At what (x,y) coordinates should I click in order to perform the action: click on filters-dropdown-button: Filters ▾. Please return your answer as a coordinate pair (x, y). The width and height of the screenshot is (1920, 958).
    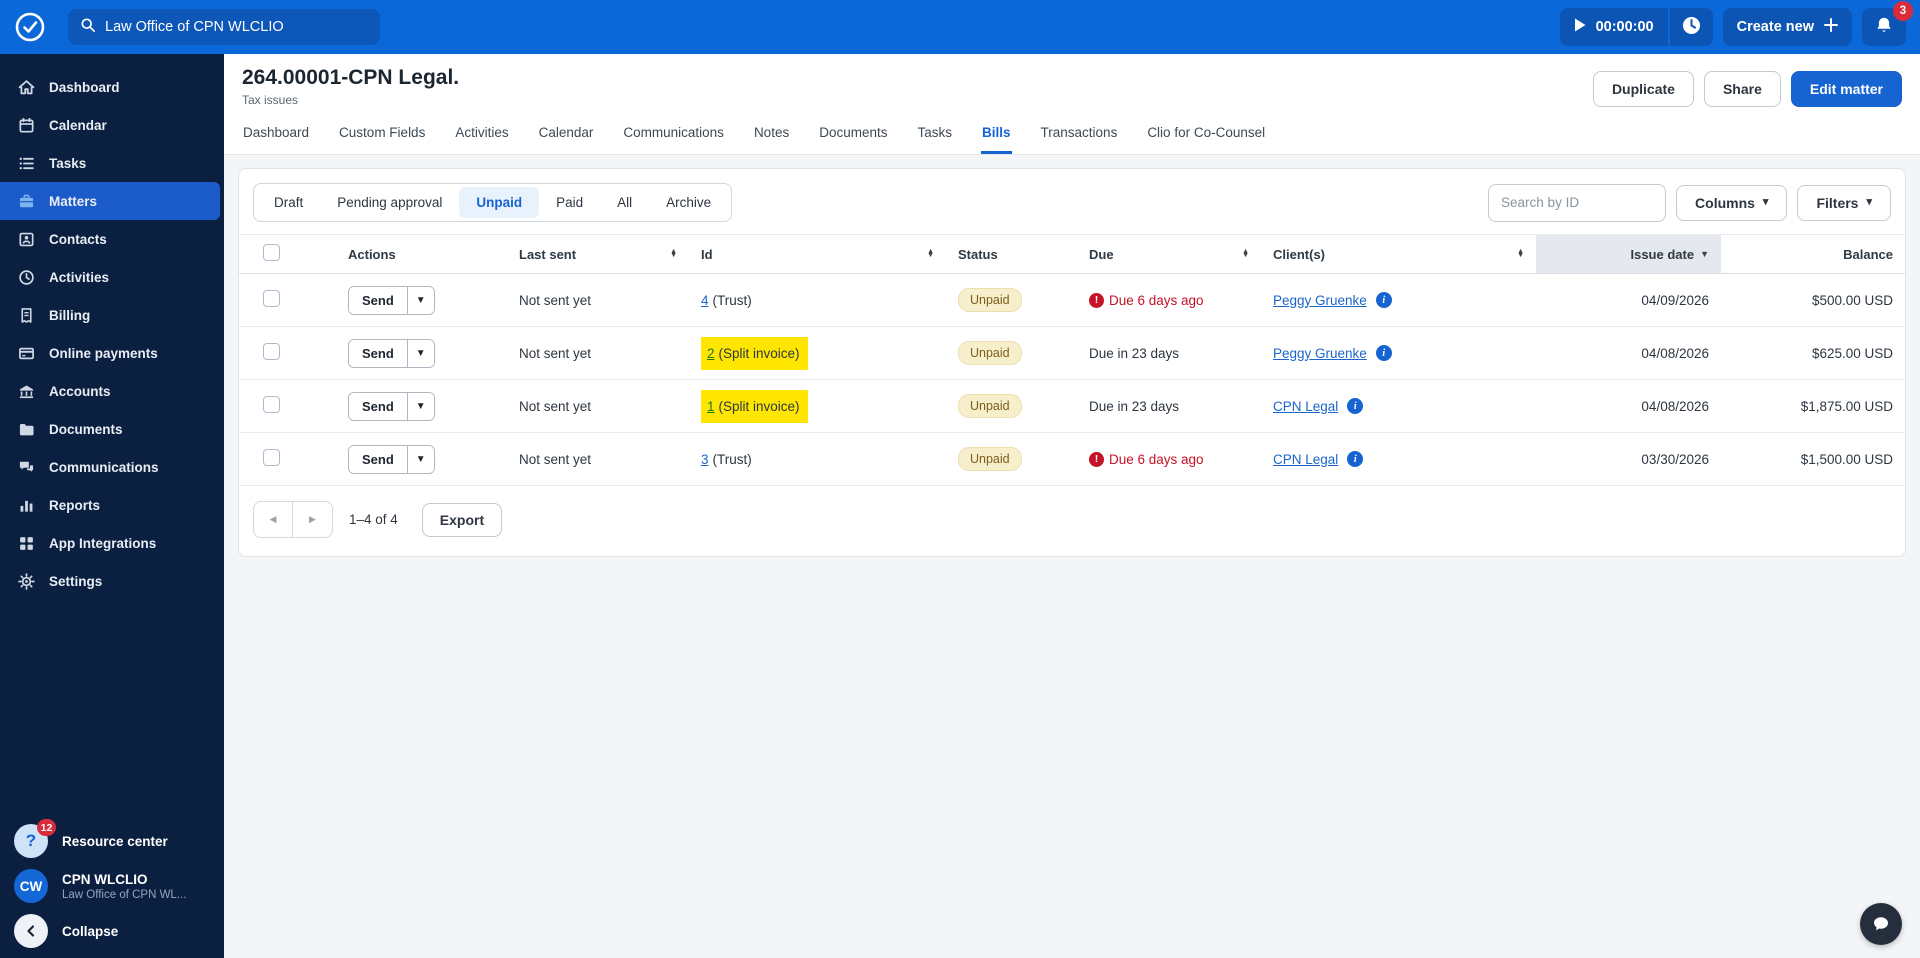
    Looking at the image, I should click on (1844, 202).